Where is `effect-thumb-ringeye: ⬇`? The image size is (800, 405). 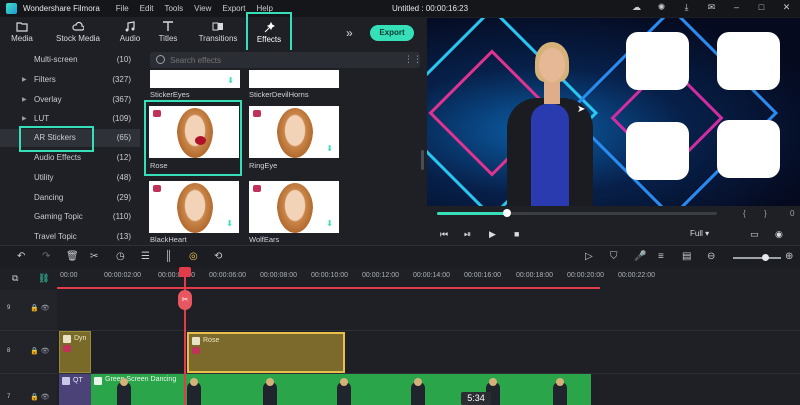
effect-thumb-ringeye: ⬇ is located at coordinates (294, 132).